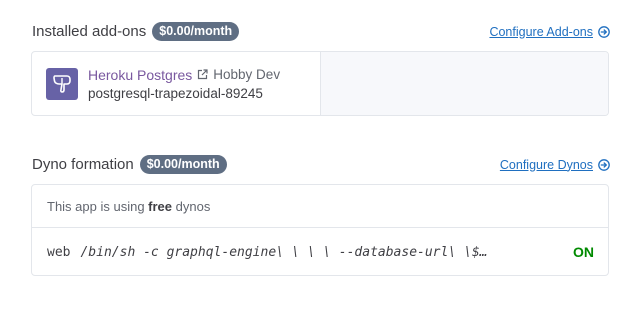 The height and width of the screenshot is (309, 636). Describe the element at coordinates (541, 31) in the screenshot. I see `configure-addons-label: Configure Add-ons` at that location.